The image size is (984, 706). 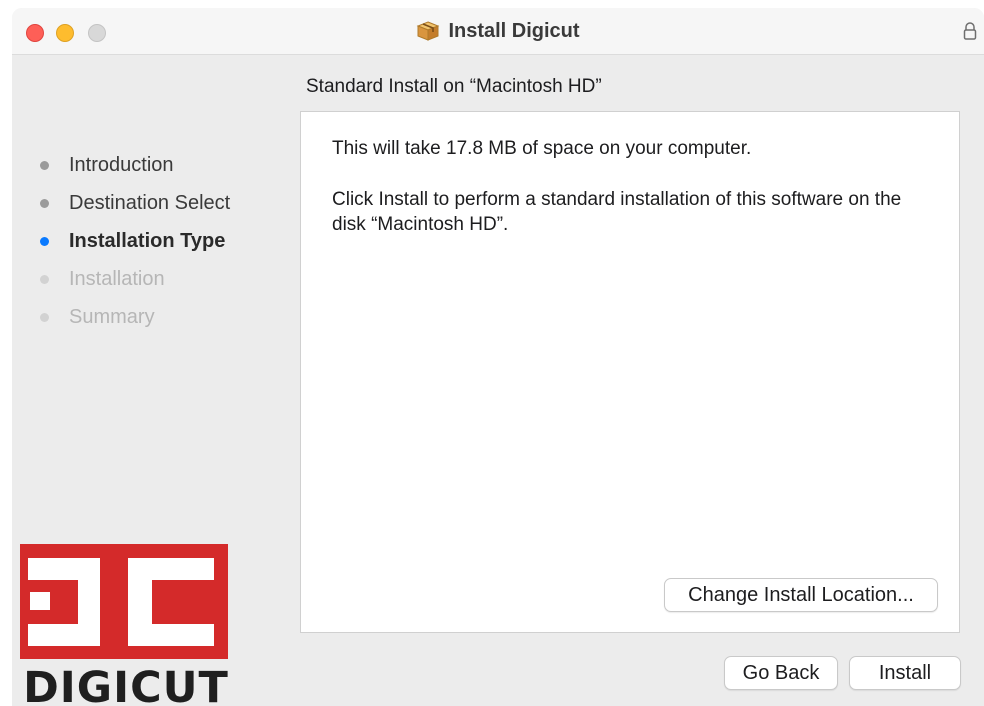 What do you see at coordinates (514, 30) in the screenshot?
I see `window-title: Install Digicut` at bounding box center [514, 30].